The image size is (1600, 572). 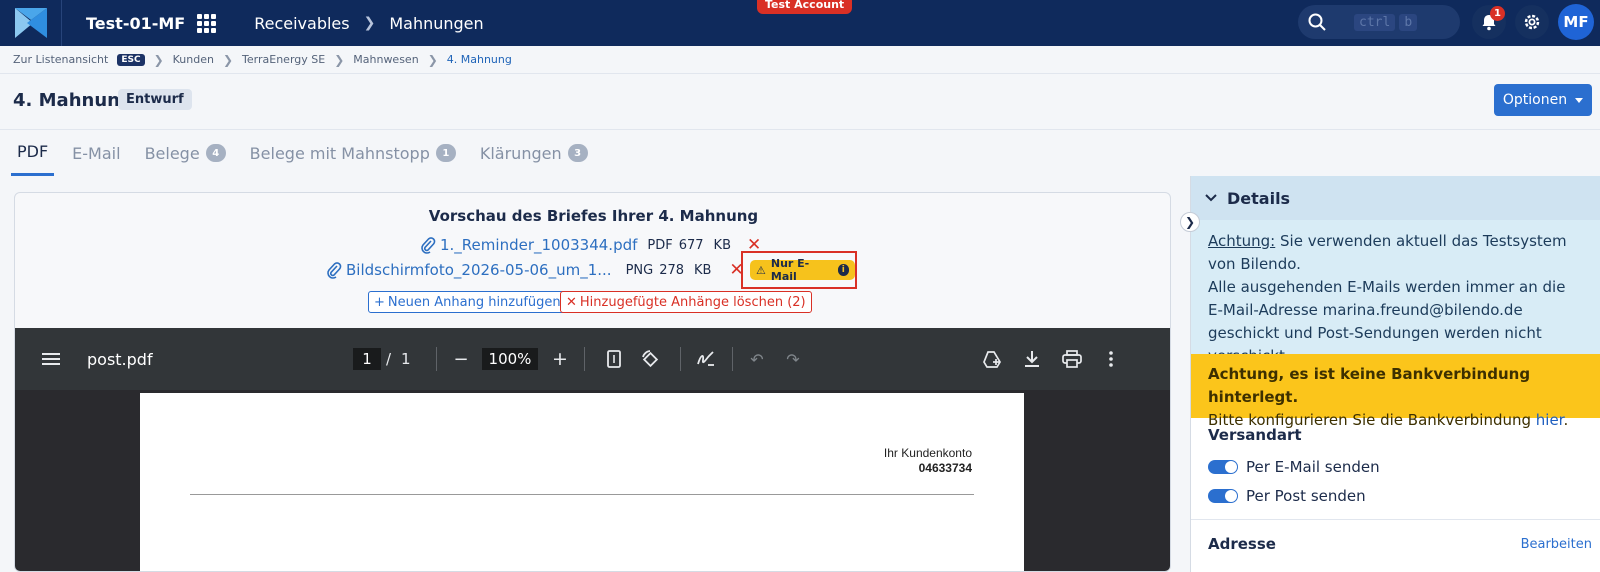 I want to click on gear-icon, so click(x=1532, y=22).